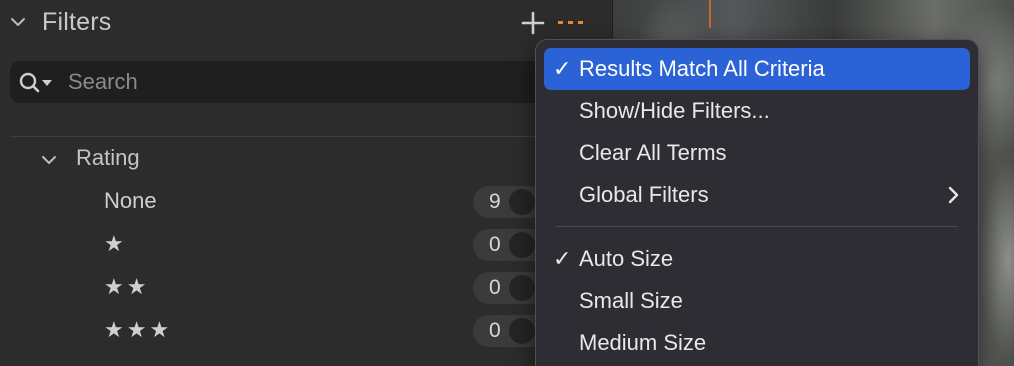 The height and width of the screenshot is (366, 1014). Describe the element at coordinates (495, 201) in the screenshot. I see `count-value: 9` at that location.